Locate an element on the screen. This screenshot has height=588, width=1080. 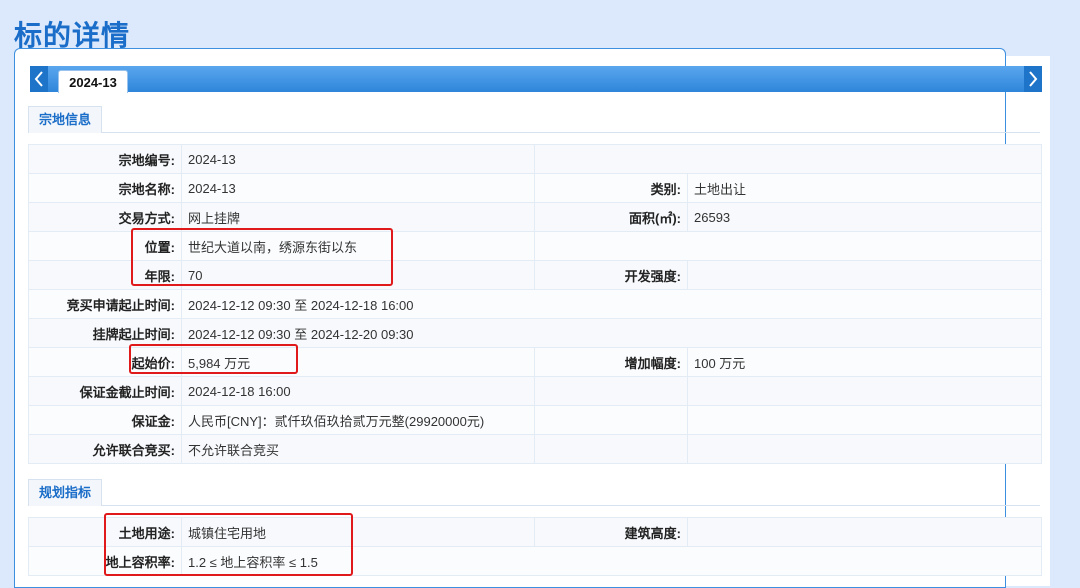
table-row: 保证金: 人民币[CNY]：贰仟玖佰玖拾贰万元整(29920000元) is located at coordinates (535, 420).